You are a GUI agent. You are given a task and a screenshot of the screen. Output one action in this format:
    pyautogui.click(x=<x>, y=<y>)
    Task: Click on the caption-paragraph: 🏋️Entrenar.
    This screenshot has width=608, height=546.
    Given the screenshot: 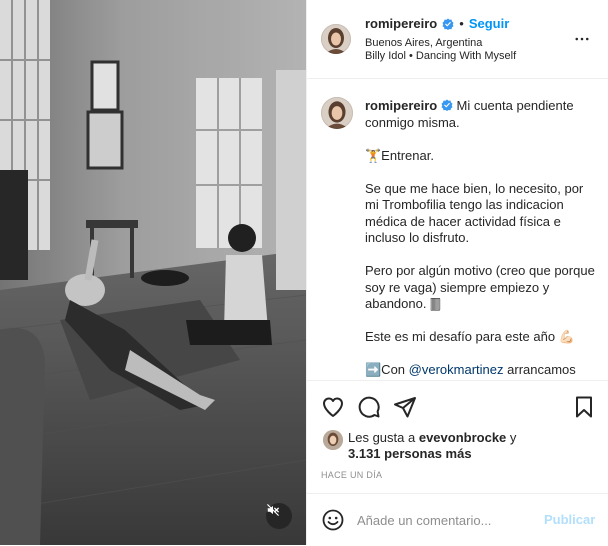 What is the action you would take?
    pyautogui.click(x=399, y=155)
    